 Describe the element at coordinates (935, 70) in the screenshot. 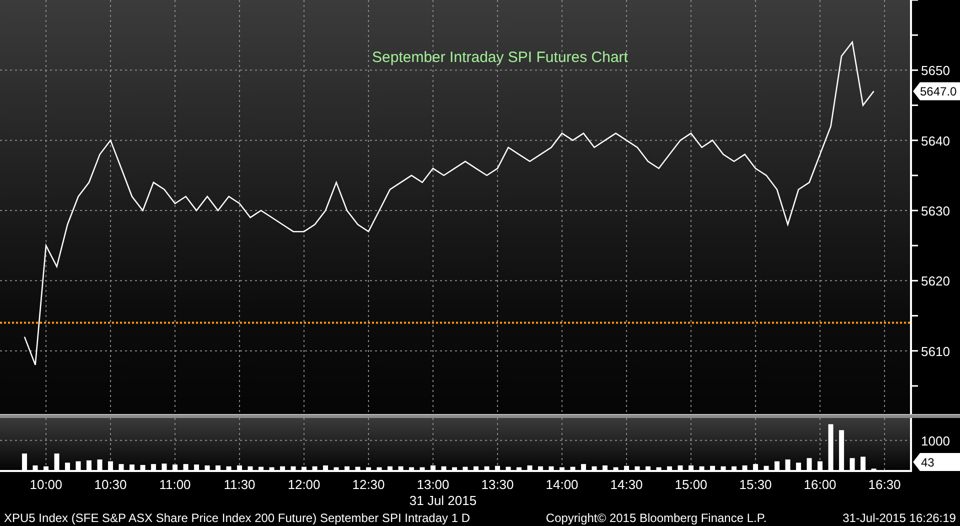

I see `axis-label: 5650` at that location.